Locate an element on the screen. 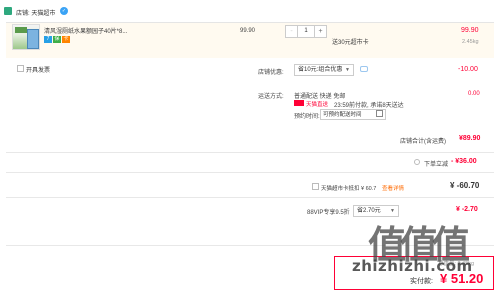 This screenshot has height=290, width=500. product-brand-mark is located at coordinates (21, 30).